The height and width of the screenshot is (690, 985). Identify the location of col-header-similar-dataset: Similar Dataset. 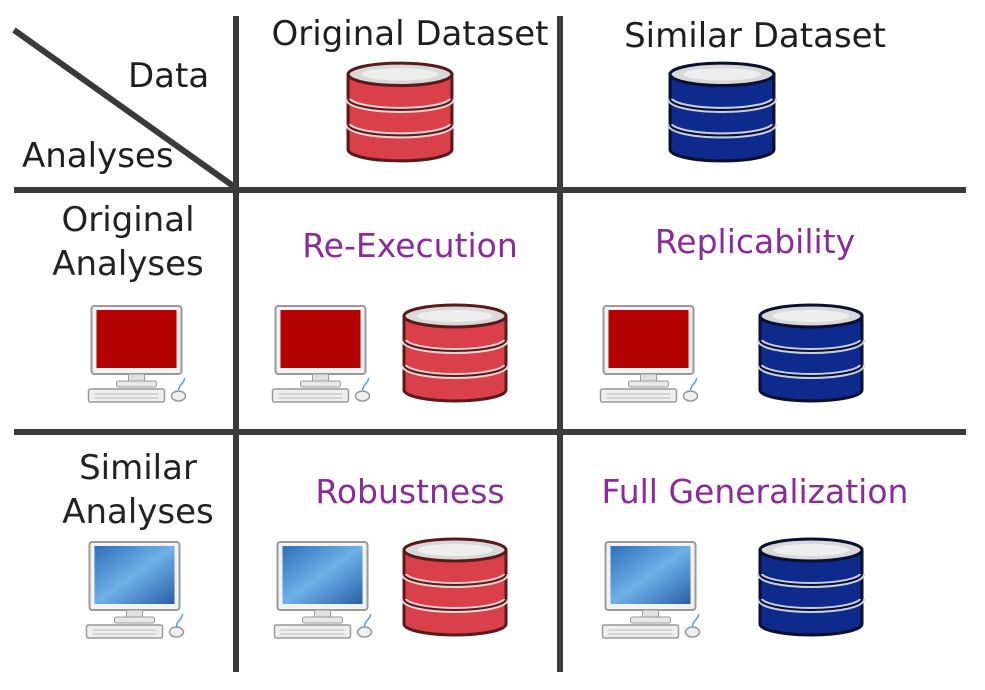
(755, 36).